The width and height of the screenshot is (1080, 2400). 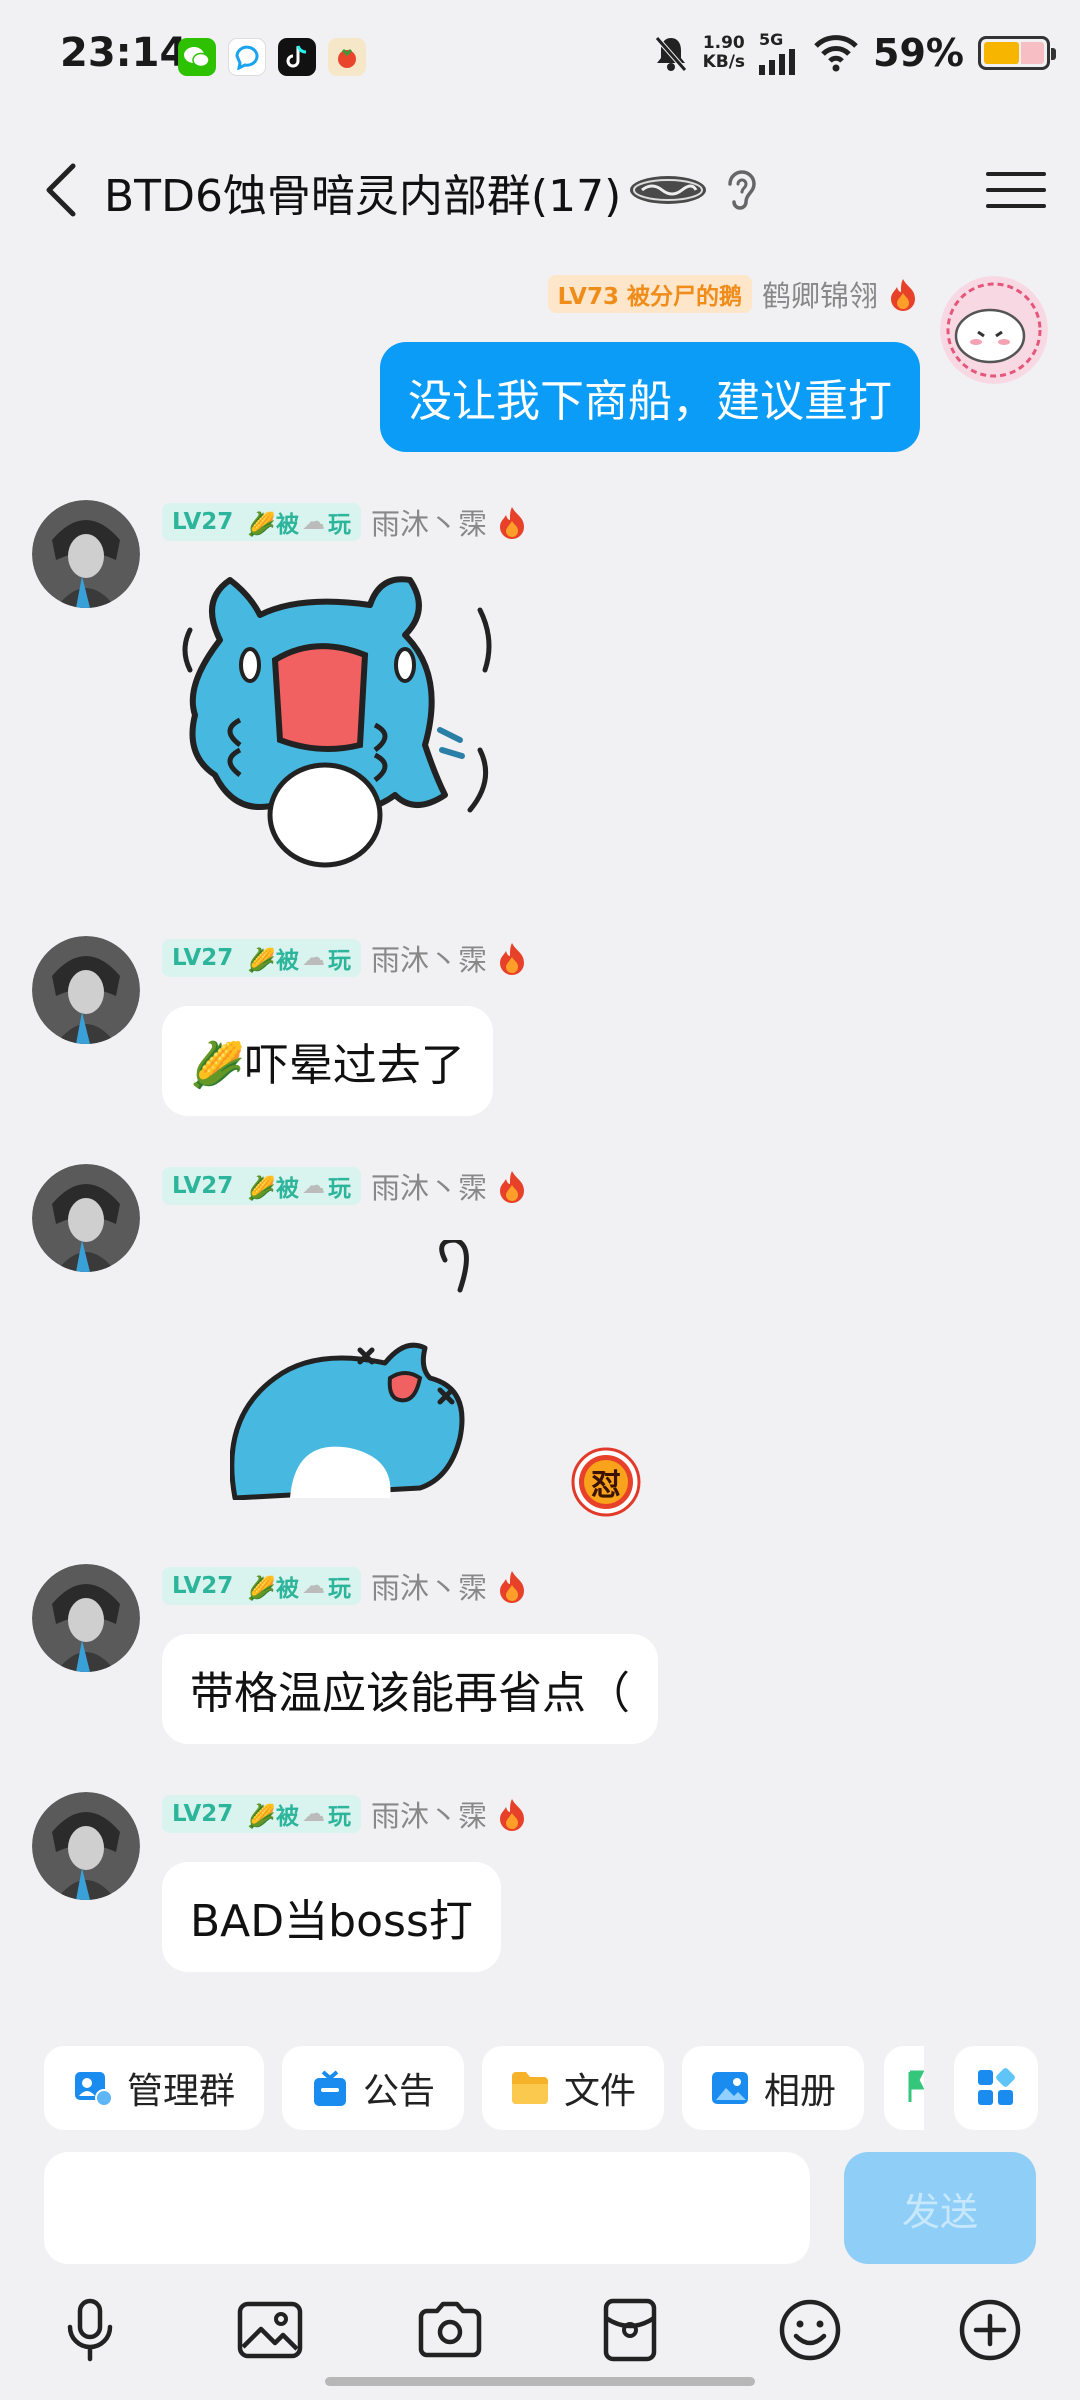 I want to click on tool-files: 文件, so click(x=573, y=2088).